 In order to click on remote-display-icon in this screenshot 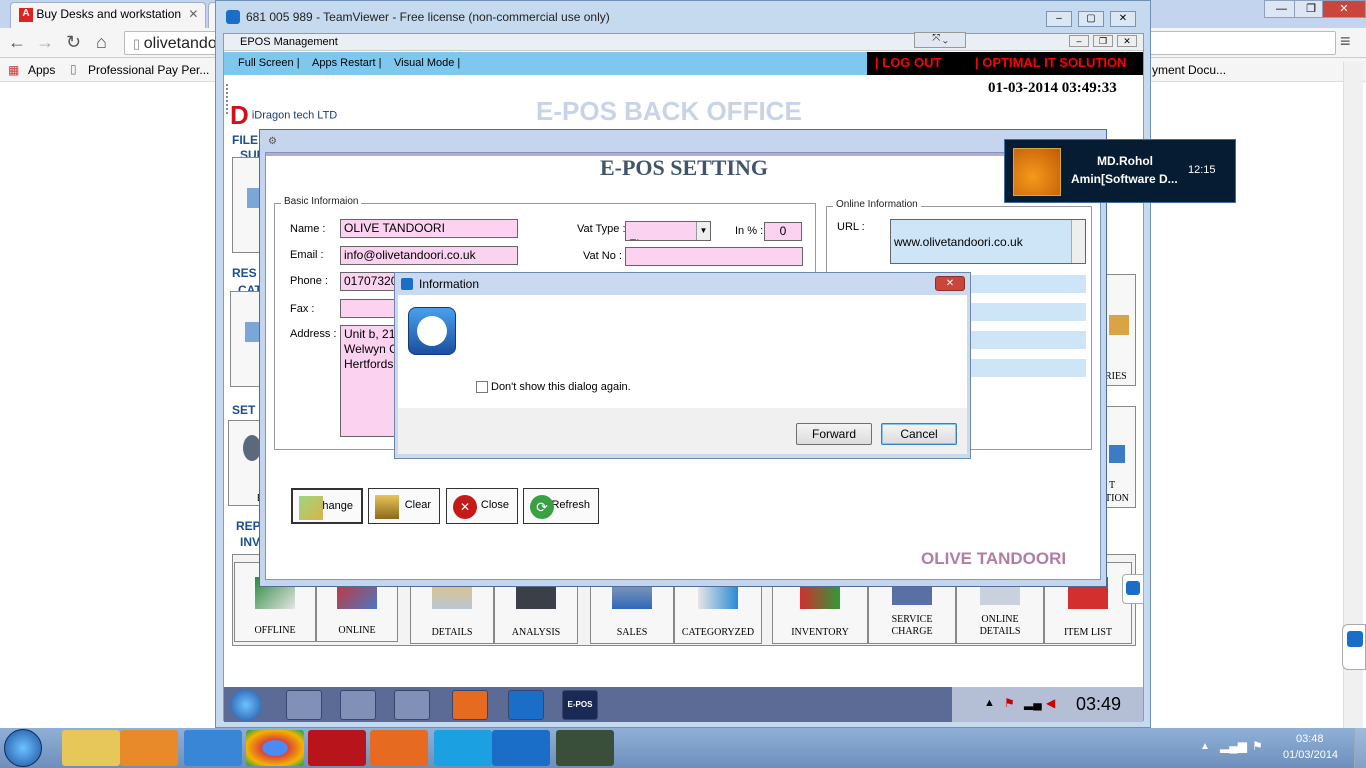, I will do `click(585, 748)`.